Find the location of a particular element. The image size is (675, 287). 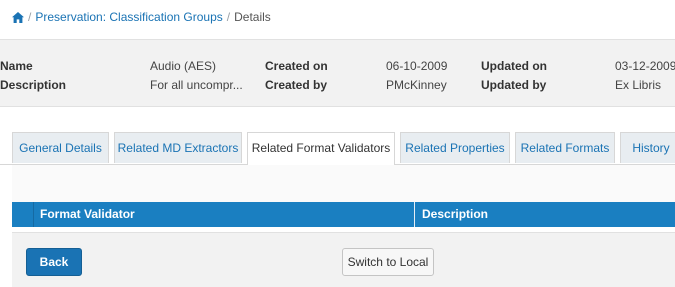

created-by-label: Created by is located at coordinates (296, 85).